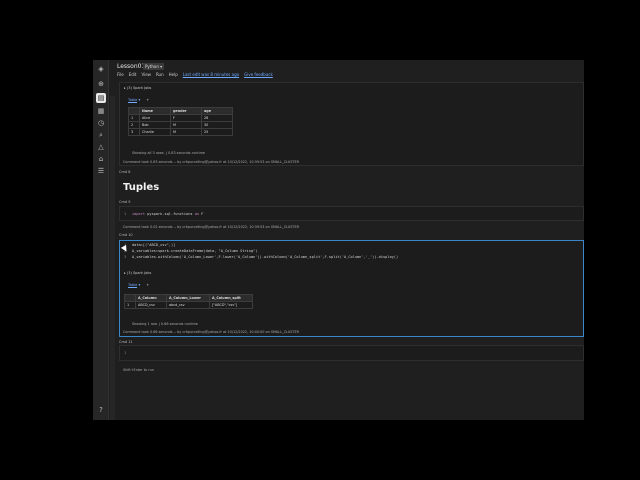 The height and width of the screenshot is (480, 640). What do you see at coordinates (112, 258) in the screenshot?
I see `notebook-sidebar` at bounding box center [112, 258].